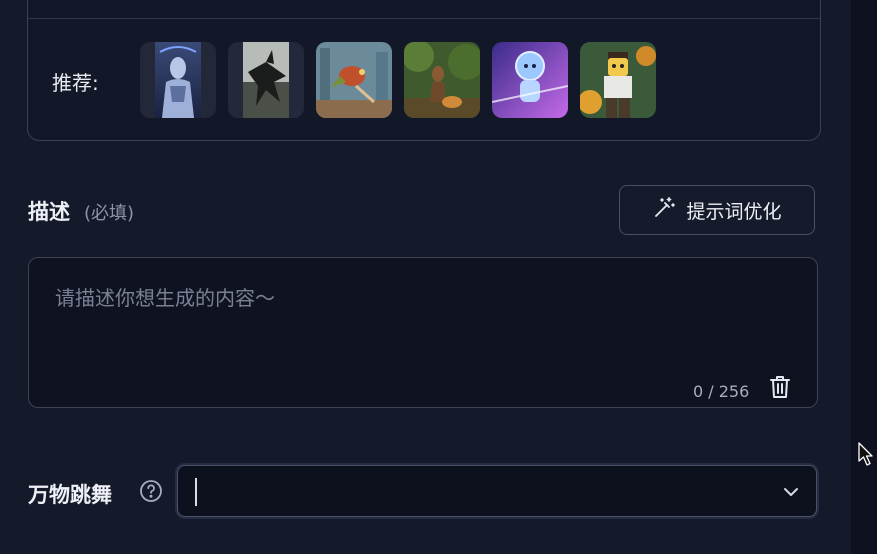 This screenshot has width=877, height=554. I want to click on mouse-pointer-icon, so click(867, 455).